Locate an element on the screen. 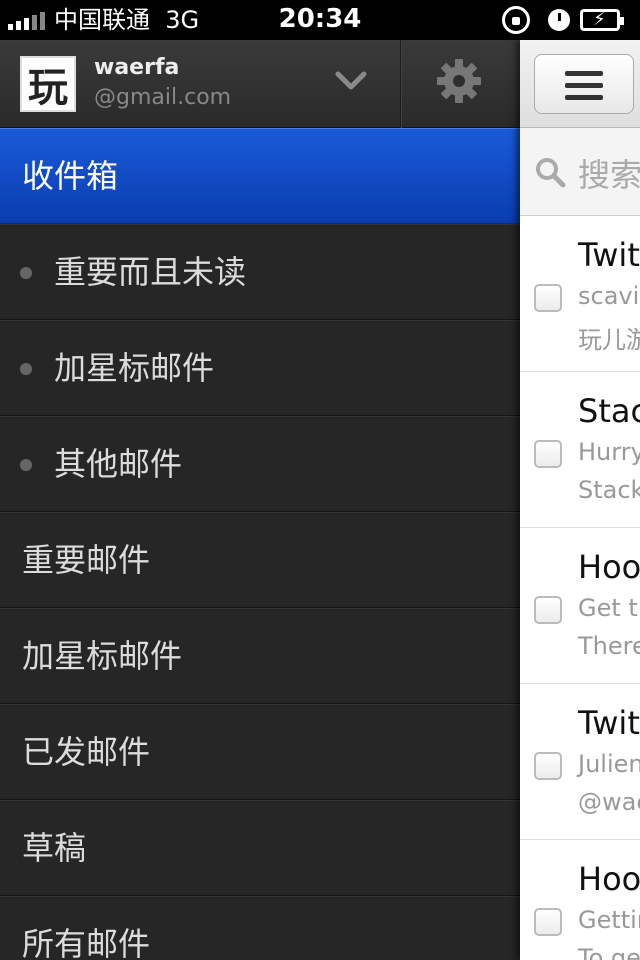 Image resolution: width=640 pixels, height=960 pixels. mail-row: Hoot Gettin To ge is located at coordinates (580, 900).